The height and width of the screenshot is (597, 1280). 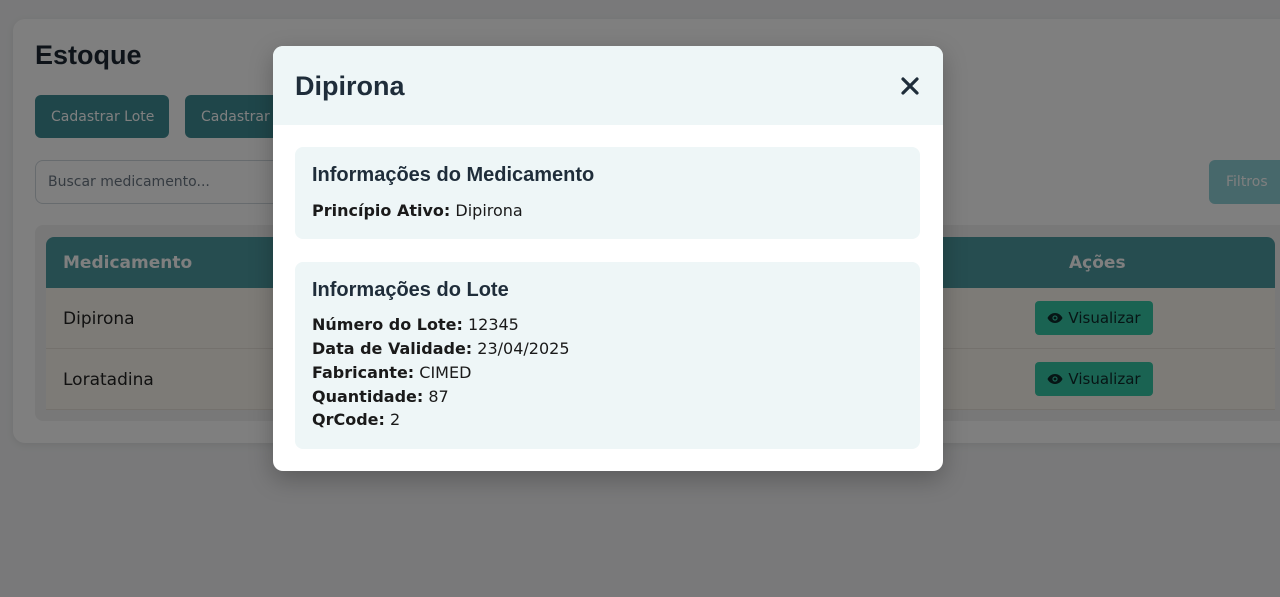 I want to click on modal-title: Dipirona, so click(x=350, y=86).